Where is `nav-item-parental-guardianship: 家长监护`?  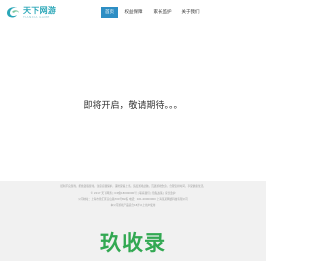
nav-item-parental-guardianship: 家长监护 is located at coordinates (162, 12).